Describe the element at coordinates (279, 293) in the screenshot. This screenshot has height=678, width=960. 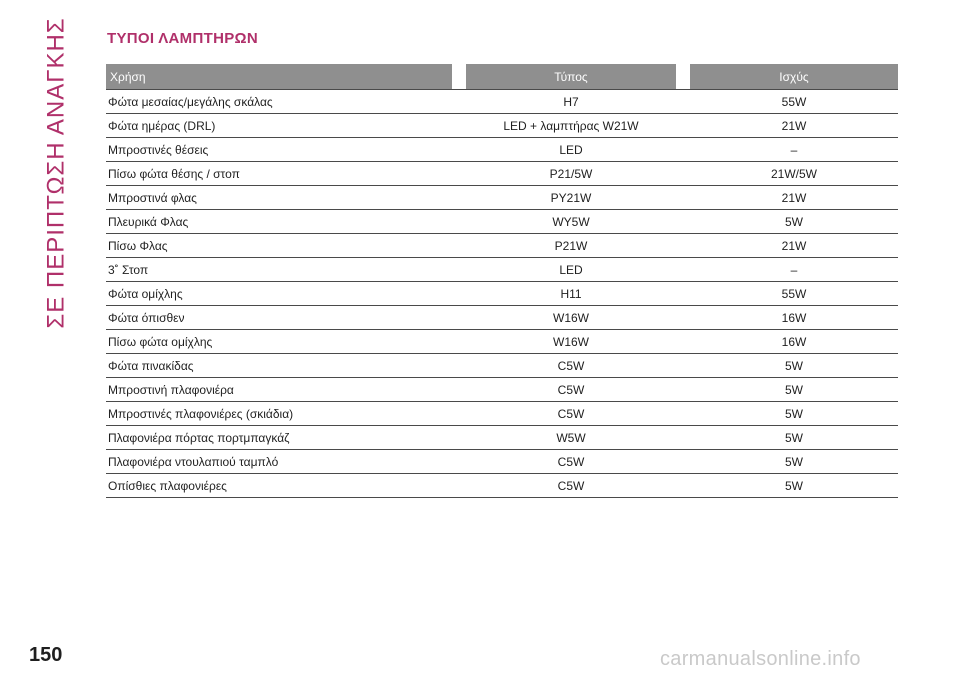
I see `cell-use: Φώτα ομίχλης` at that location.